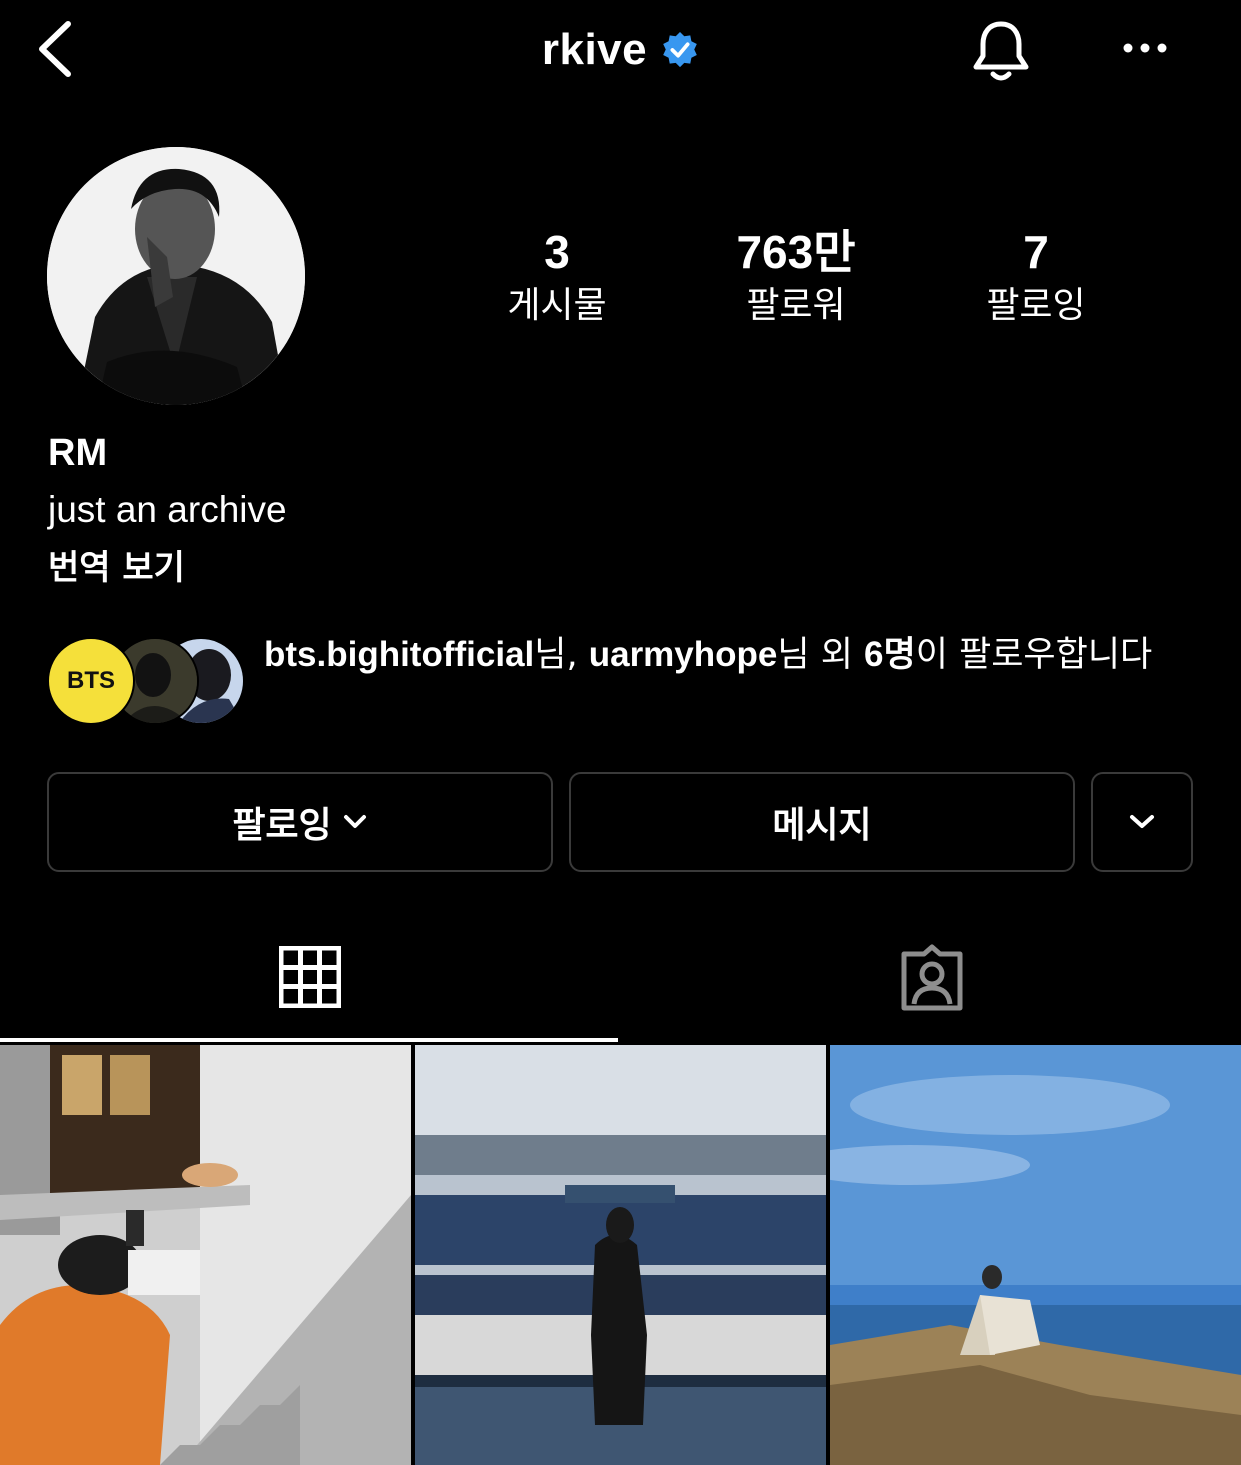 This screenshot has height=1465, width=1241. I want to click on stat-posts-value: 3, so click(557, 252).